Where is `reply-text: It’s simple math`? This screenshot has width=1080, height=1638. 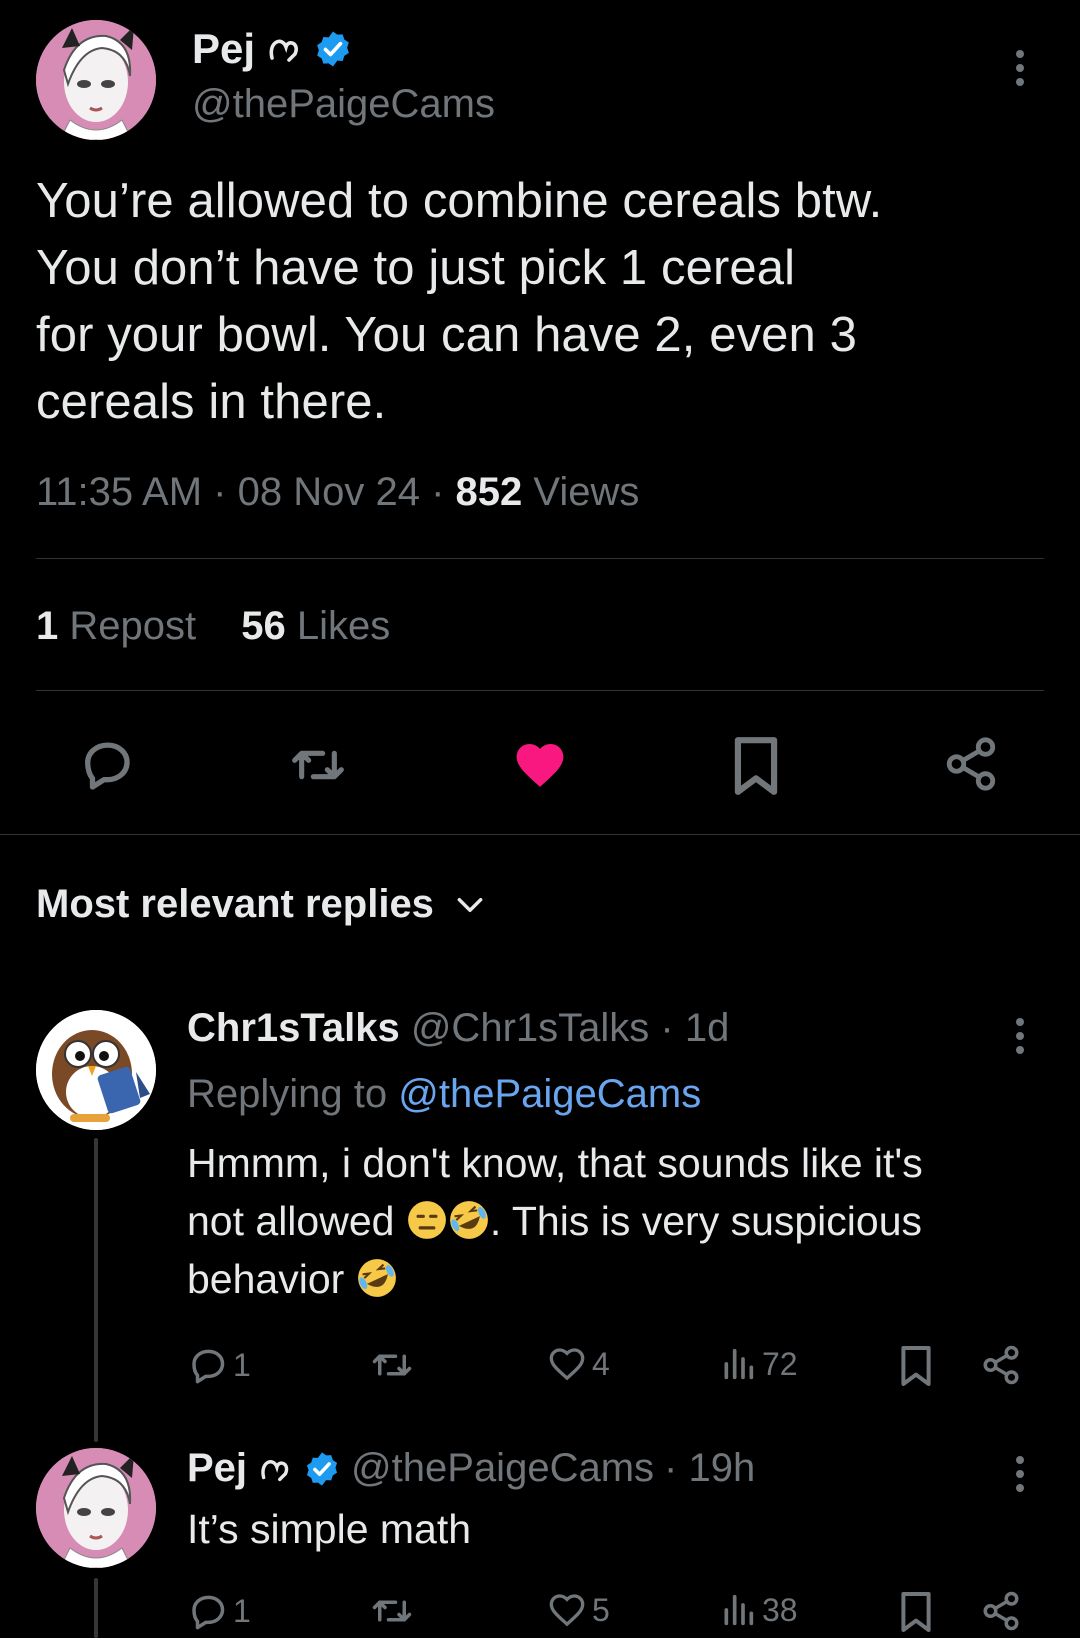
reply-text: It’s simple math is located at coordinates (329, 1529).